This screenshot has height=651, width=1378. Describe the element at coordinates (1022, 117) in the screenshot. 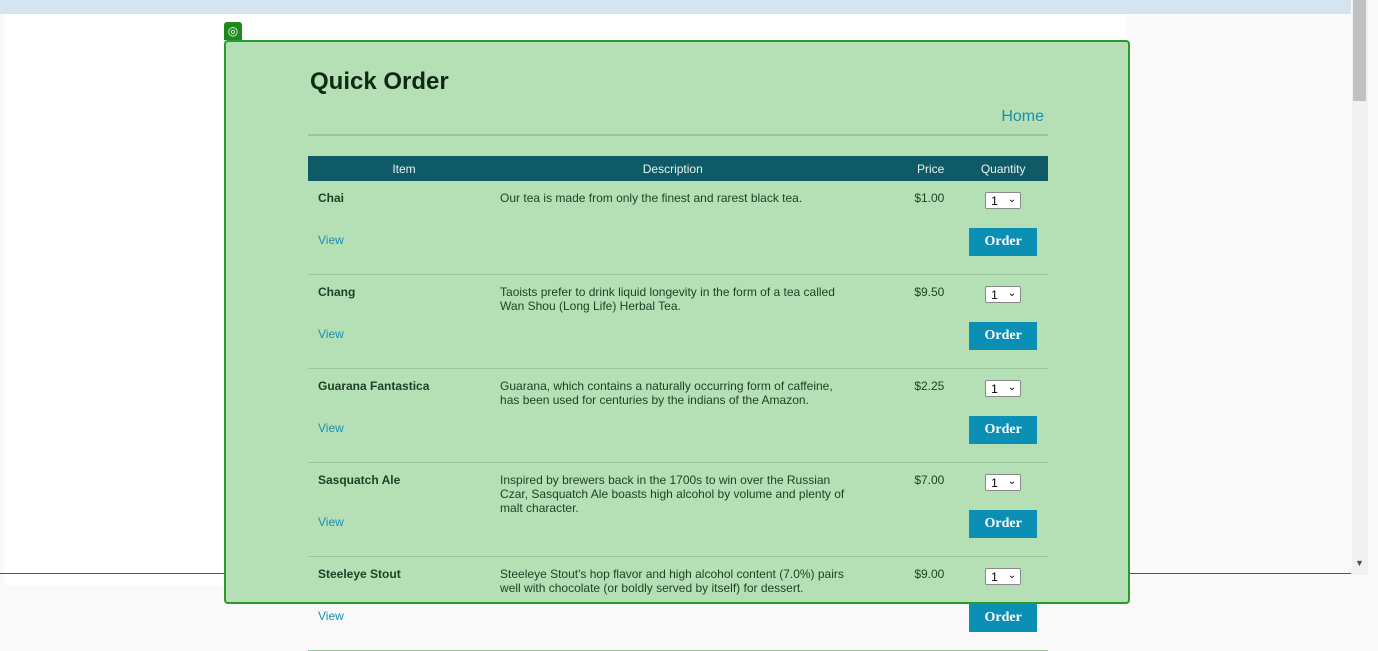

I see `home-link: Home` at that location.